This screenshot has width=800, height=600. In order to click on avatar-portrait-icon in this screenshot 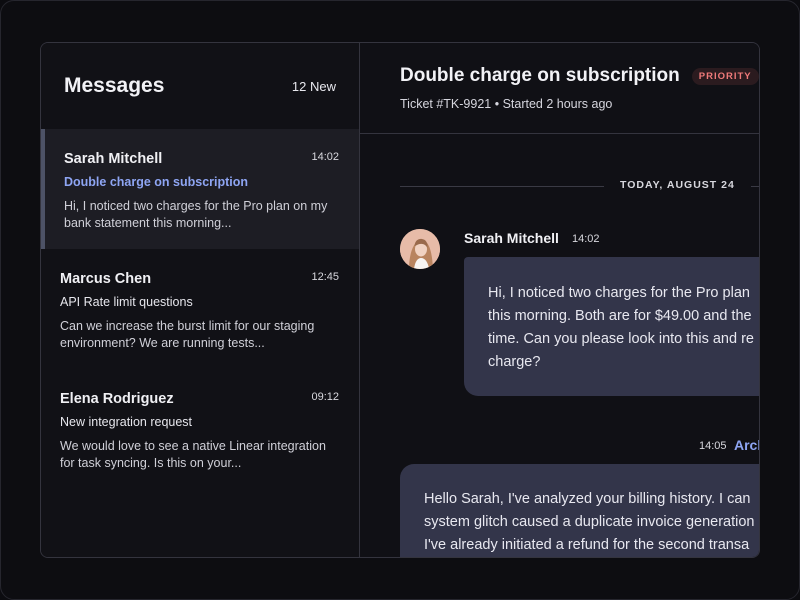, I will do `click(420, 249)`.